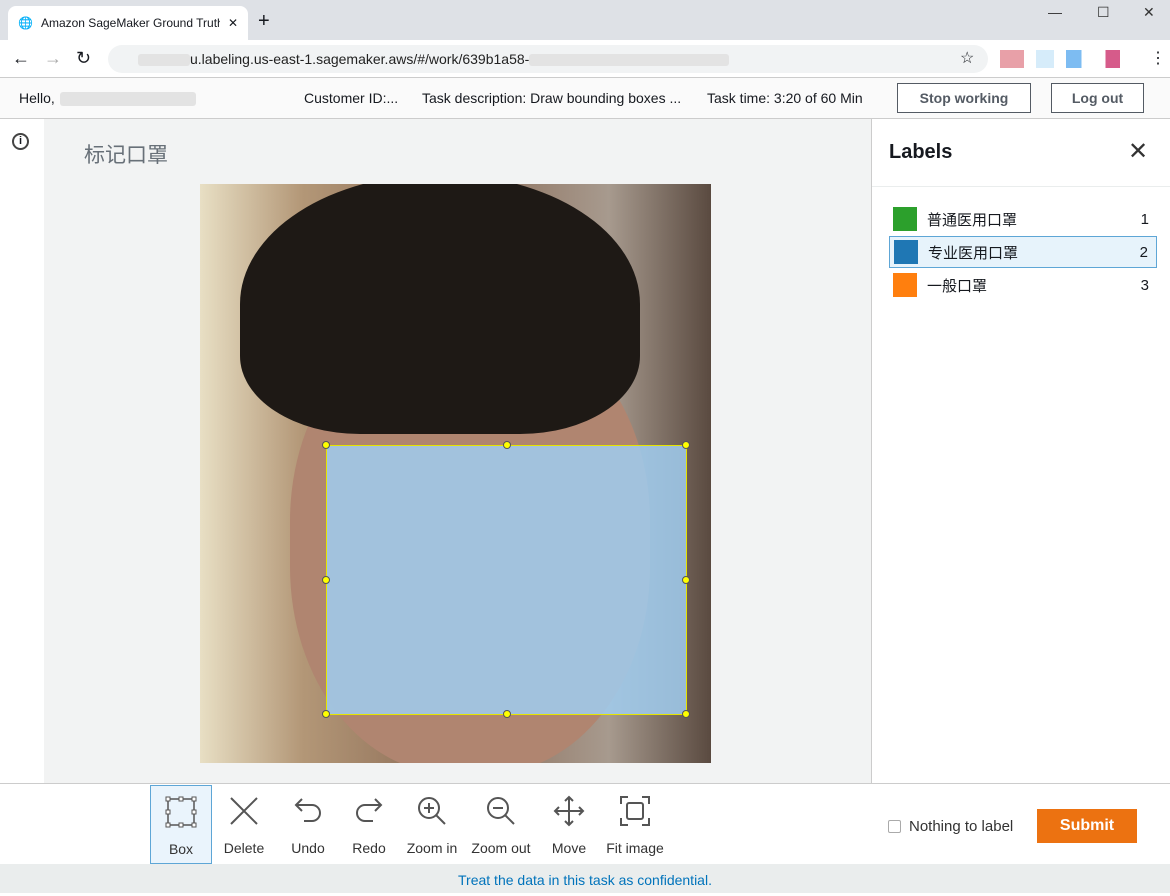 The image size is (1170, 896). Describe the element at coordinates (569, 811) in the screenshot. I see `move-icon` at that location.